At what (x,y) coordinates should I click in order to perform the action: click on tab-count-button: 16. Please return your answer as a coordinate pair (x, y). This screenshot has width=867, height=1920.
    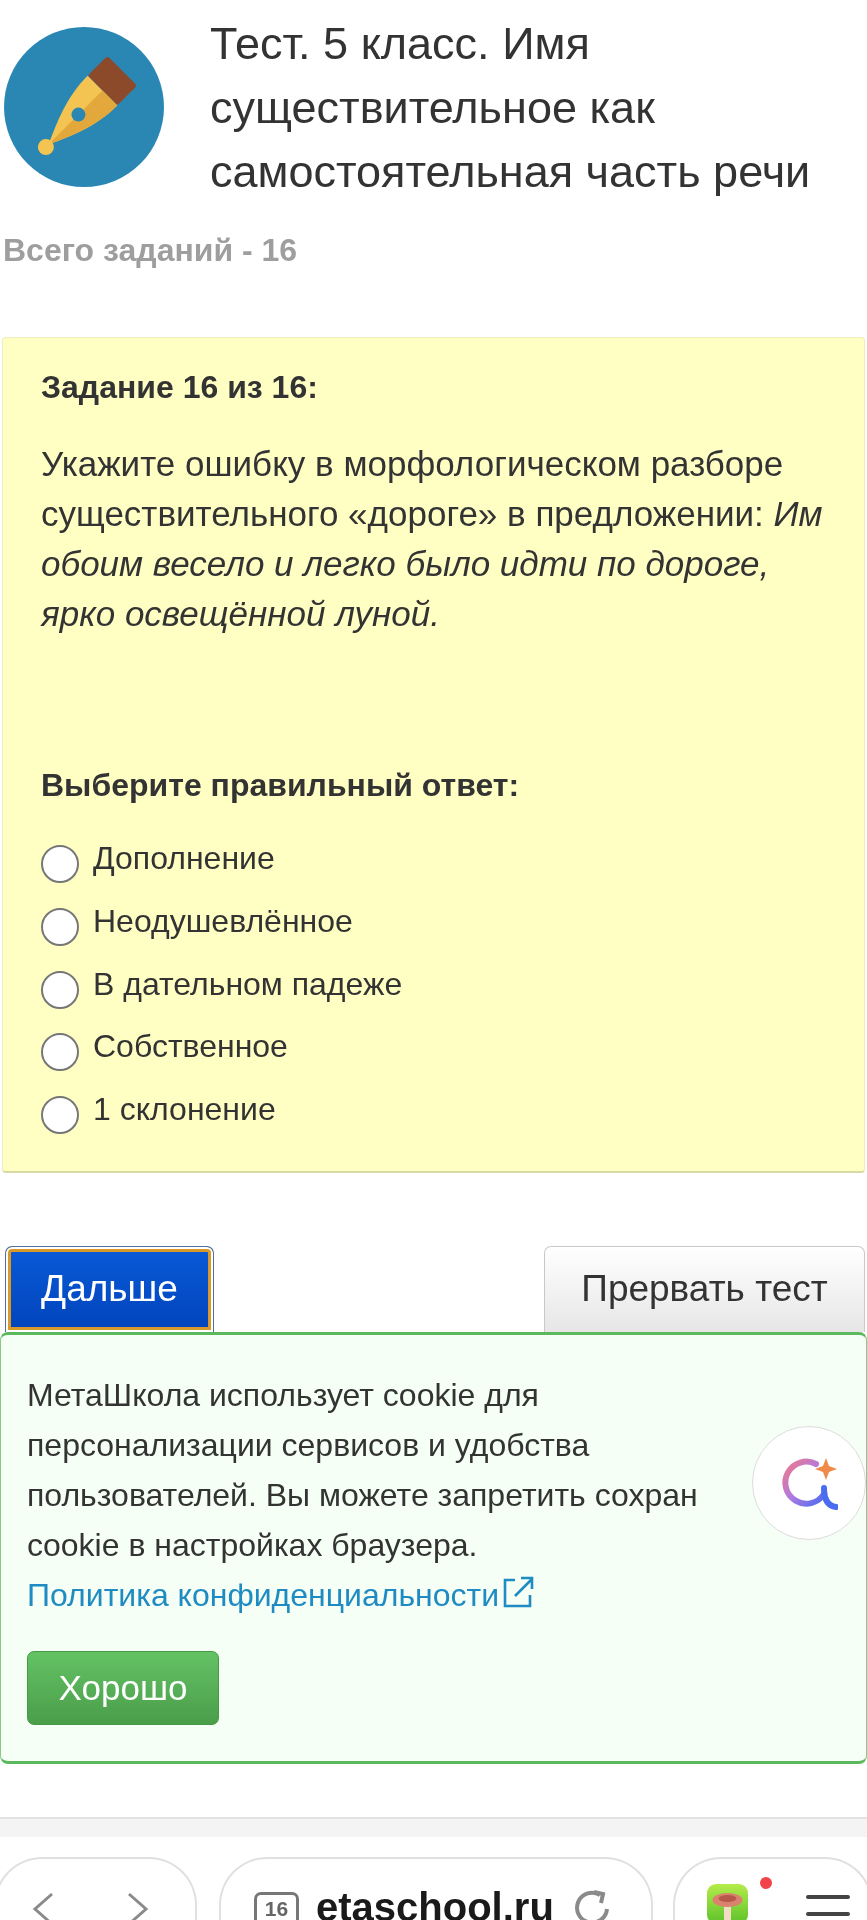
    Looking at the image, I should click on (276, 1905).